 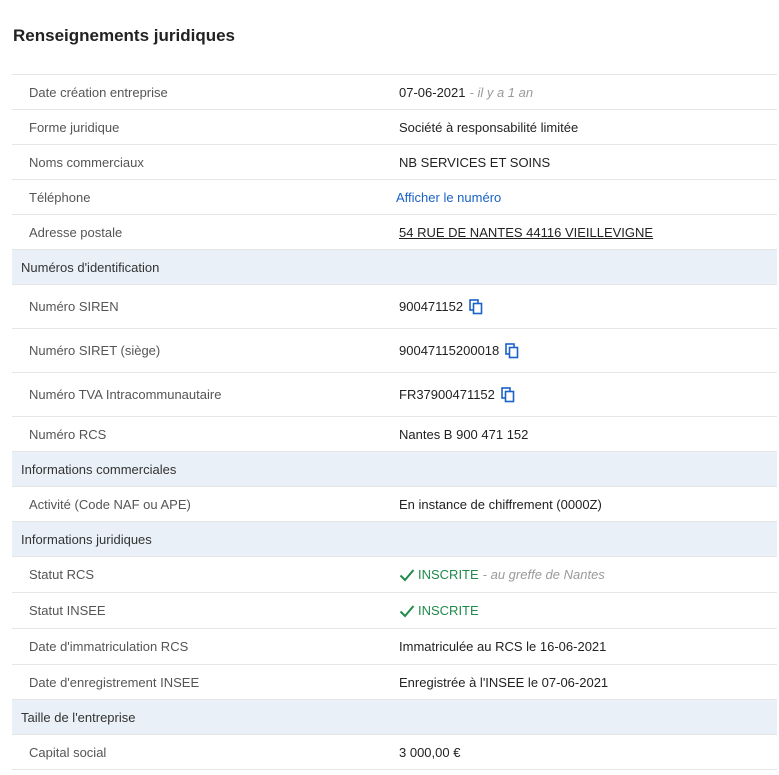 What do you see at coordinates (543, 574) in the screenshot?
I see `statut-rcs-hint: - au greffe de Nantes` at bounding box center [543, 574].